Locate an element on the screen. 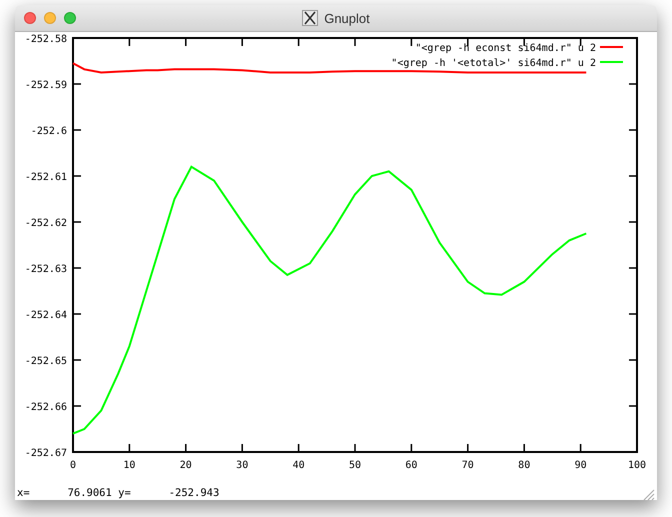 This screenshot has width=672, height=517. legend-label: "<grep -h '<etotal>' si64md.r" u 2 is located at coordinates (493, 63).